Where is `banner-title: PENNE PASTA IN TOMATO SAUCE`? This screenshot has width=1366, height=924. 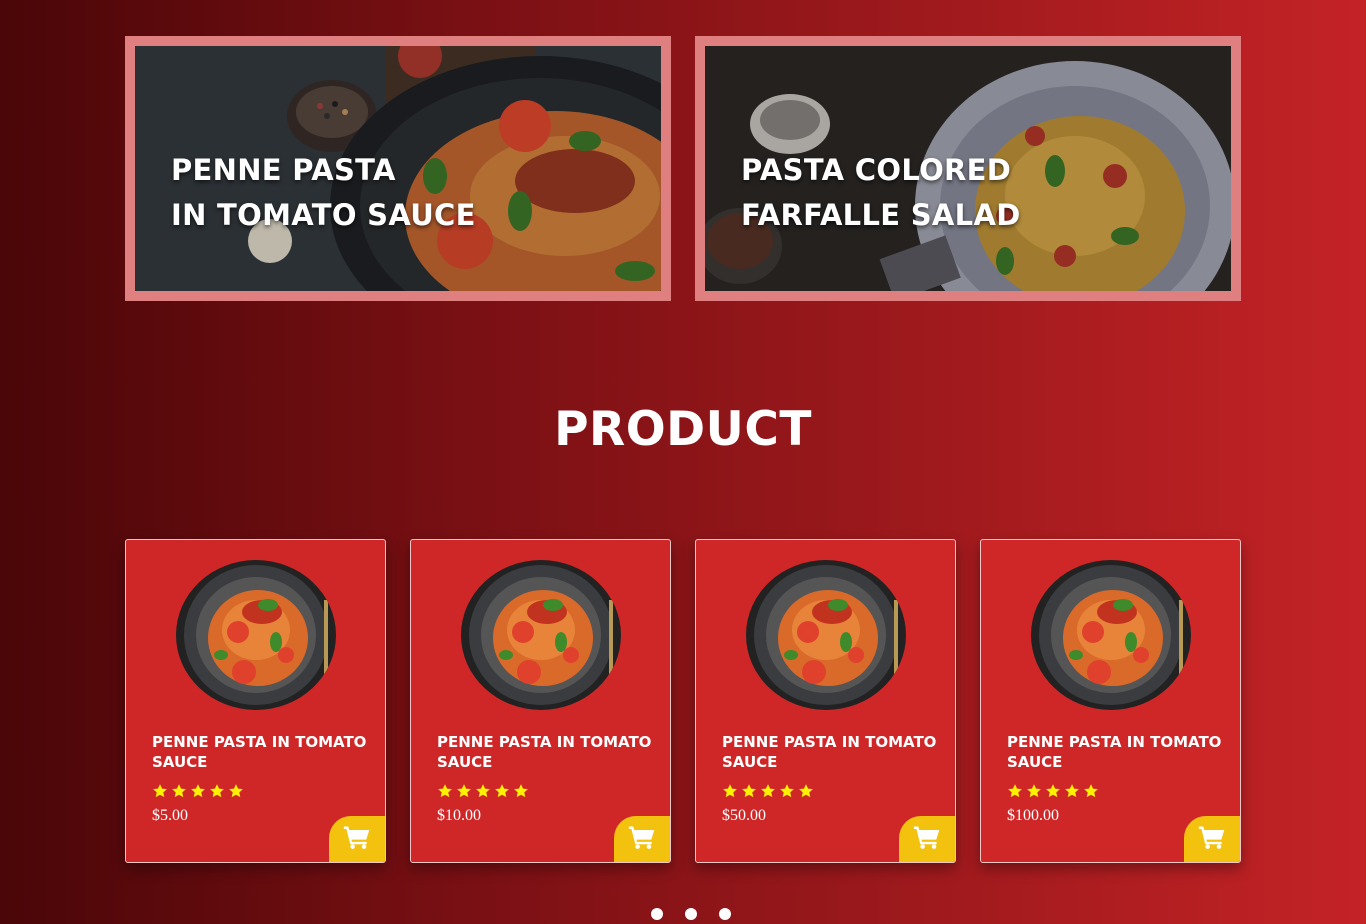 banner-title: PENNE PASTA IN TOMATO SAUCE is located at coordinates (323, 192).